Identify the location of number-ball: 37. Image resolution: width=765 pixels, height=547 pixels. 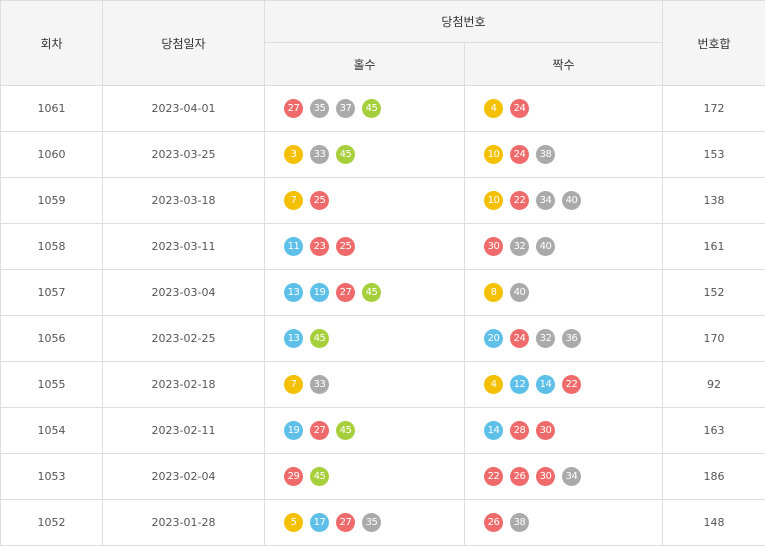
(345, 108).